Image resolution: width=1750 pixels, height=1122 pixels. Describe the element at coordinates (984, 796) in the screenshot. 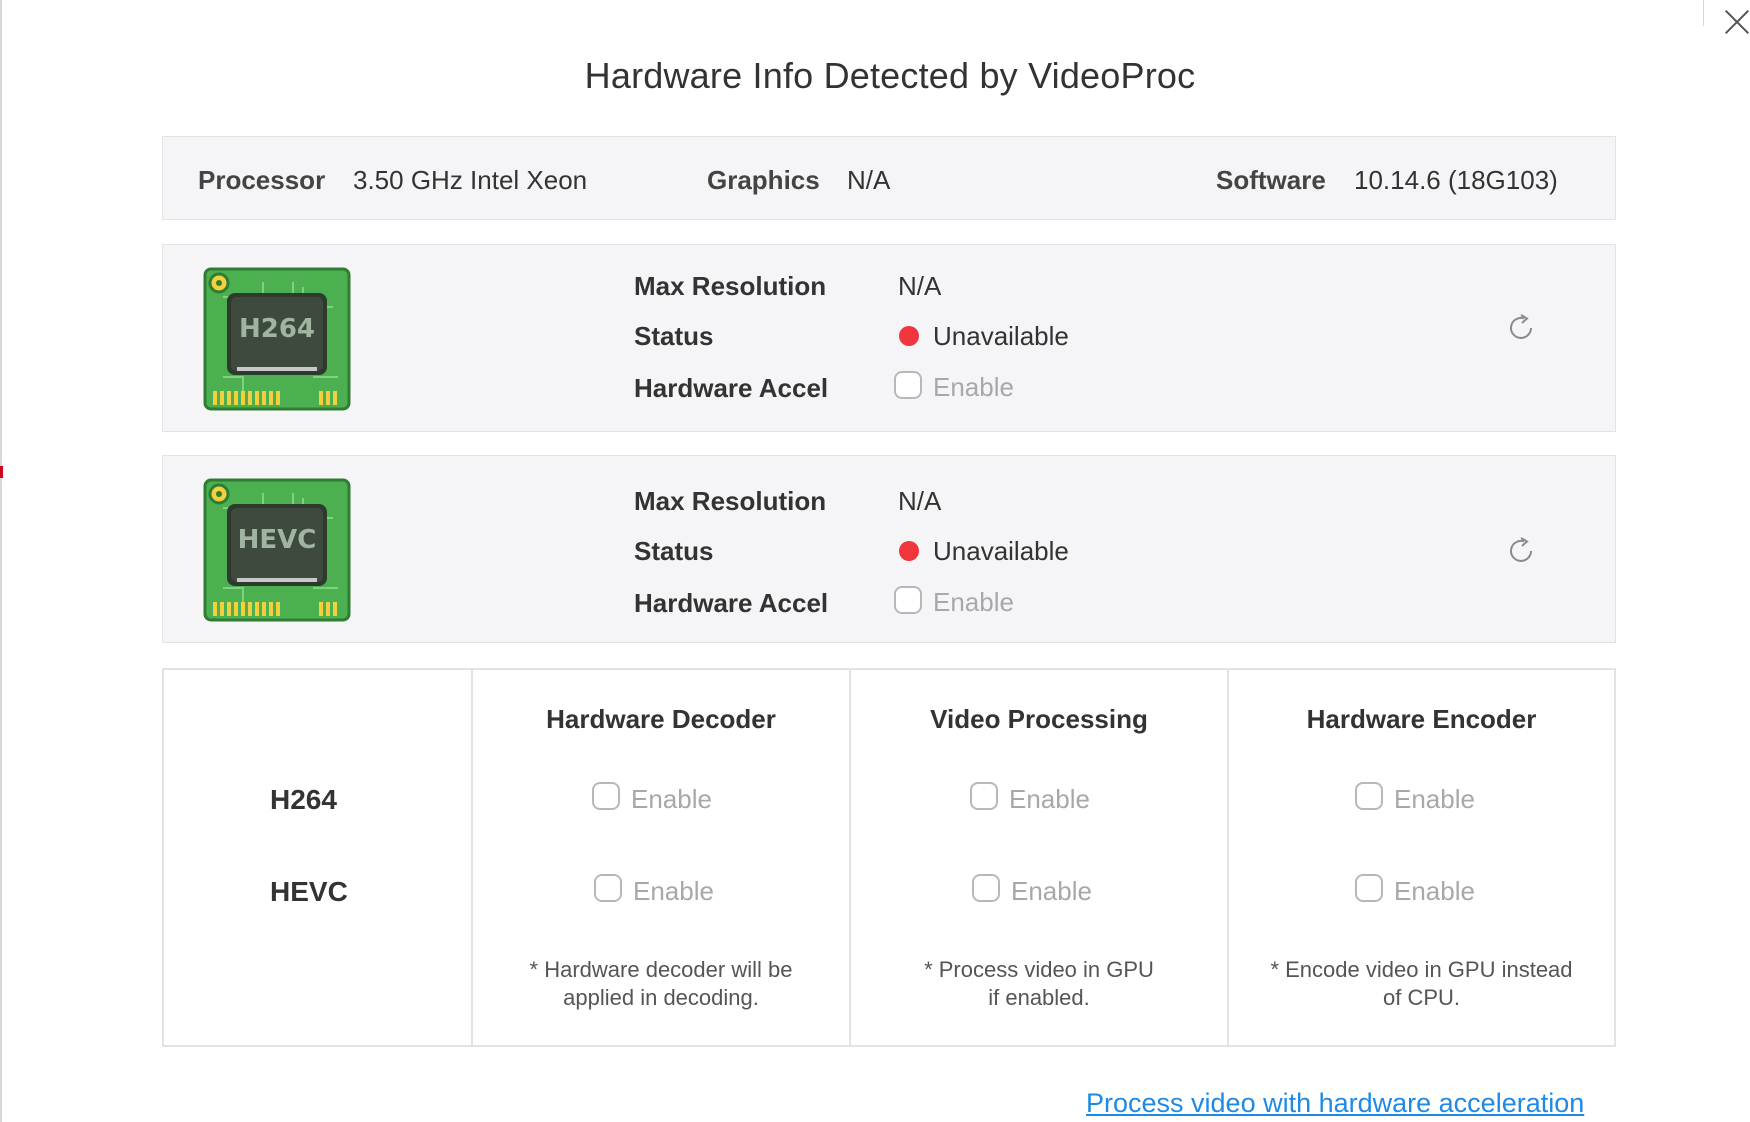

I see `h264-processing-checkbox` at that location.